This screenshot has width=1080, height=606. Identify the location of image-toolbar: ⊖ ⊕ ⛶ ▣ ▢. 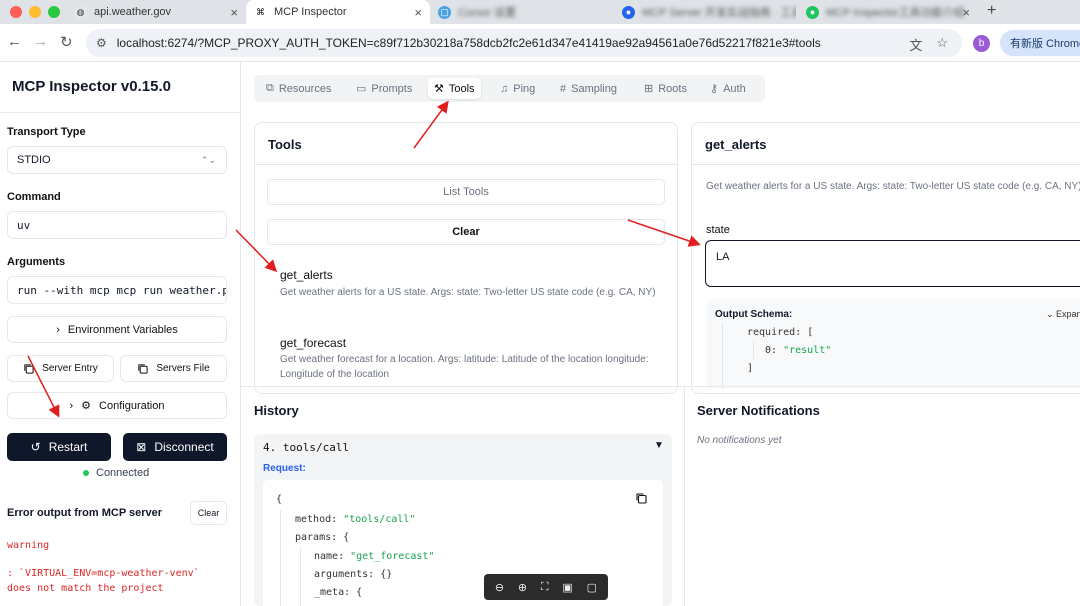
(546, 587).